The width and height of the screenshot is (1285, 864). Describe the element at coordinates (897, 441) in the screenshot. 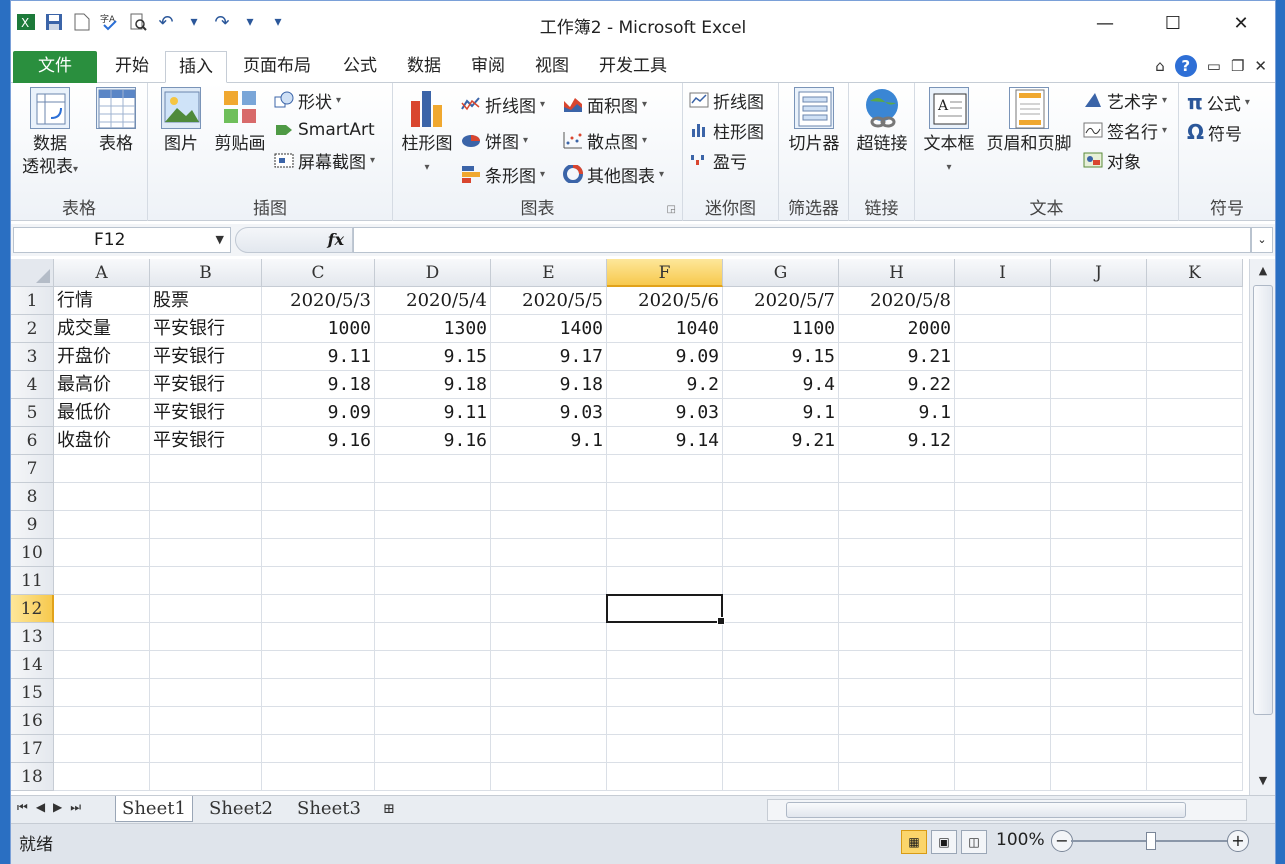

I see `cell-h6: 9.12` at that location.